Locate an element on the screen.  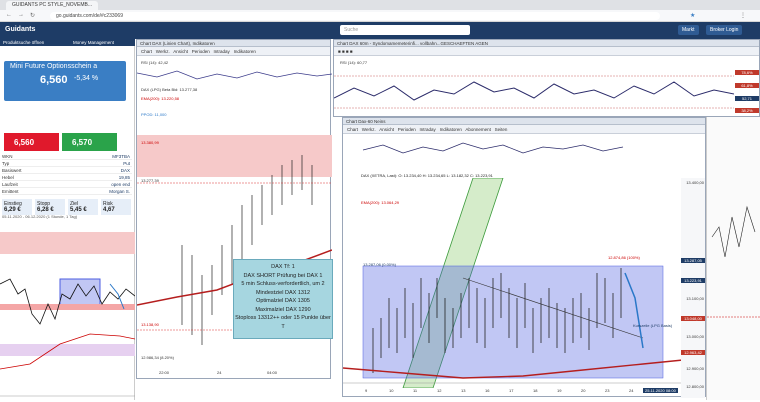
browser-url-bar: ← → ↻ go.guidants.com/de/#c233069 ★ ⋮ is located at coordinates (380, 16).